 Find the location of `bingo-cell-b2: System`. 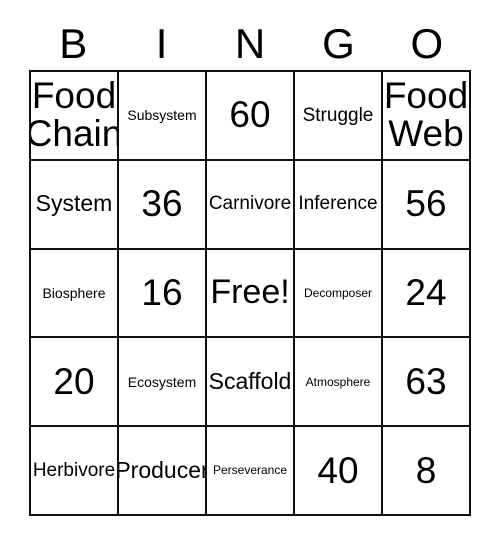

bingo-cell-b2: System is located at coordinates (75, 205).